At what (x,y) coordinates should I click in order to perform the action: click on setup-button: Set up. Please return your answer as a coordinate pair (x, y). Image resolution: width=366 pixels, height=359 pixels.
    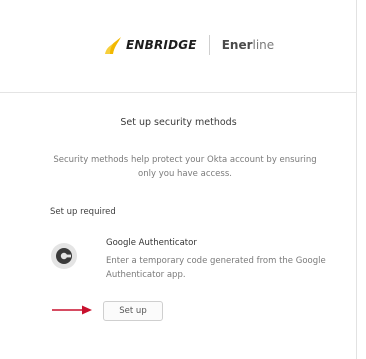
    Looking at the image, I should click on (133, 311).